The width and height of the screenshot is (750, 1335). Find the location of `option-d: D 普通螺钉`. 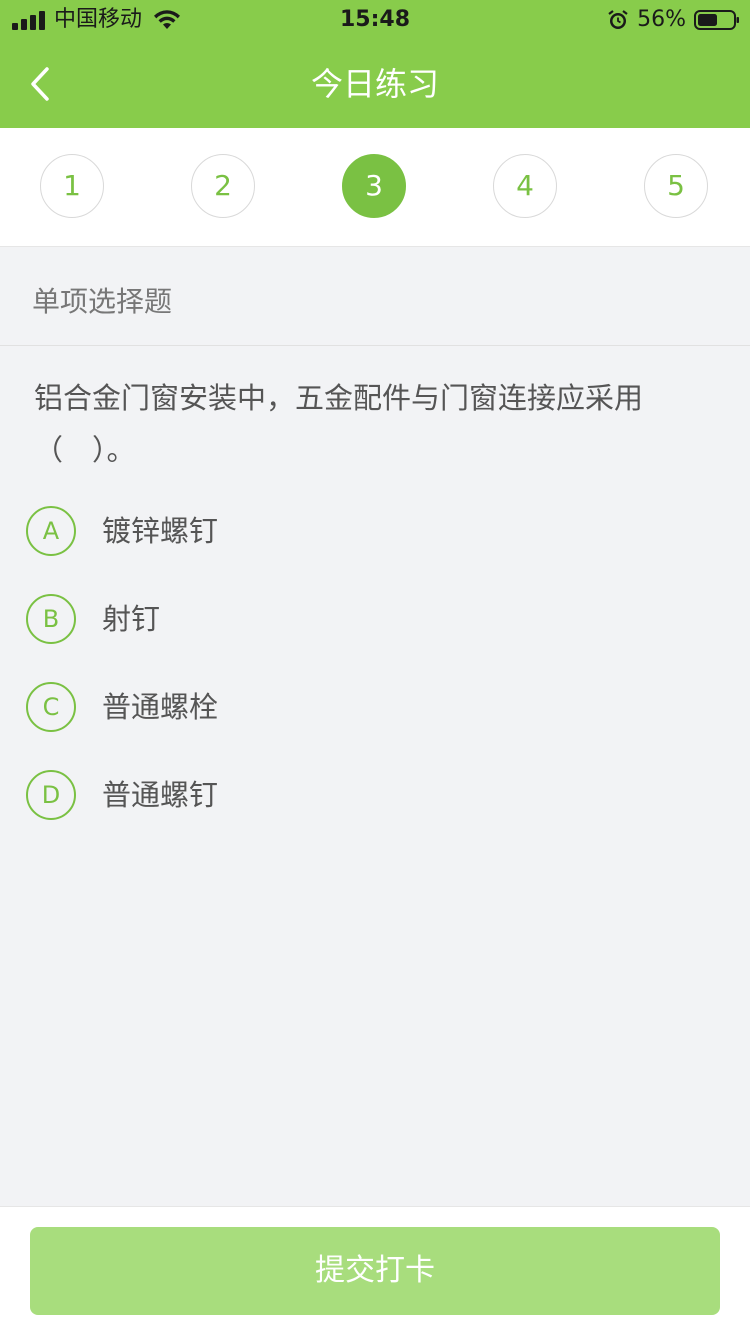

option-d: D 普通螺钉 is located at coordinates (376, 796).